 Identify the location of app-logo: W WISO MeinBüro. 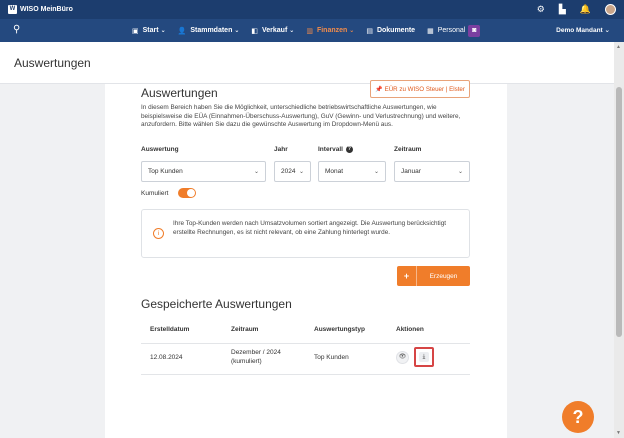
(40, 9).